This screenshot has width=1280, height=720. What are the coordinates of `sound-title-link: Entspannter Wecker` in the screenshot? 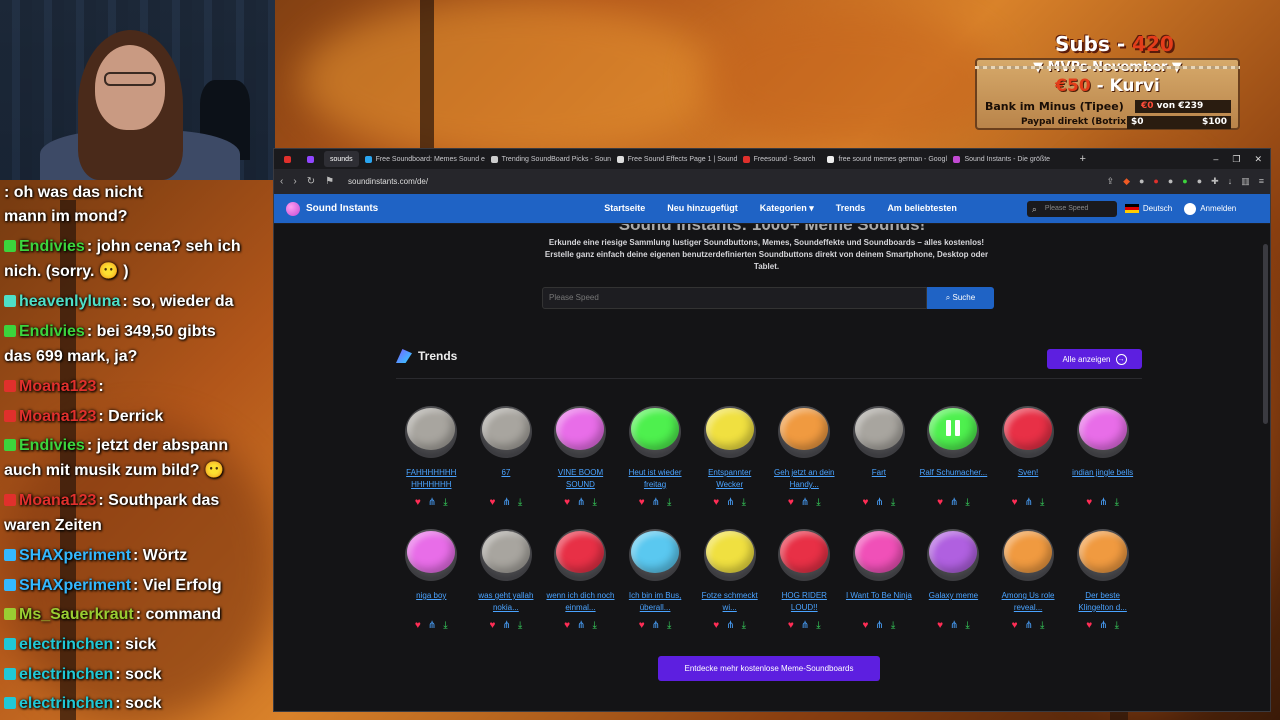 It's located at (730, 479).